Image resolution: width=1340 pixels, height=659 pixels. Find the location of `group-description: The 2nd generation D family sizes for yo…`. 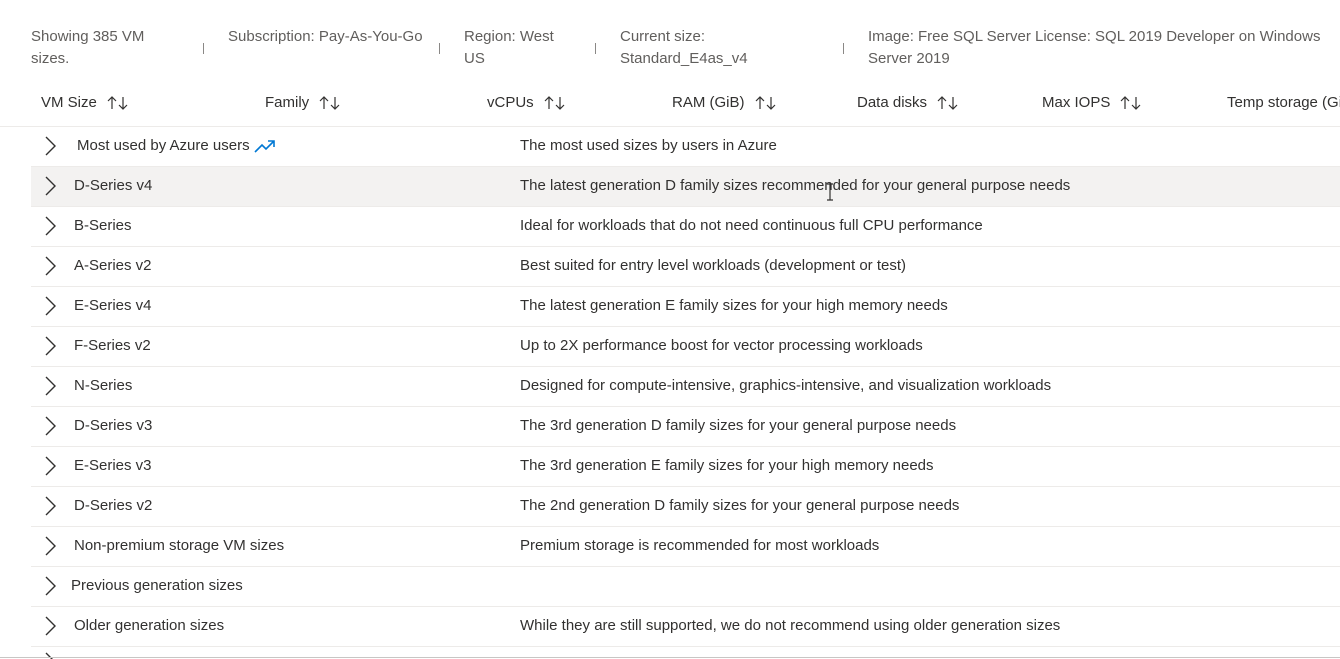

group-description: The 2nd generation D family sizes for yo… is located at coordinates (740, 505).